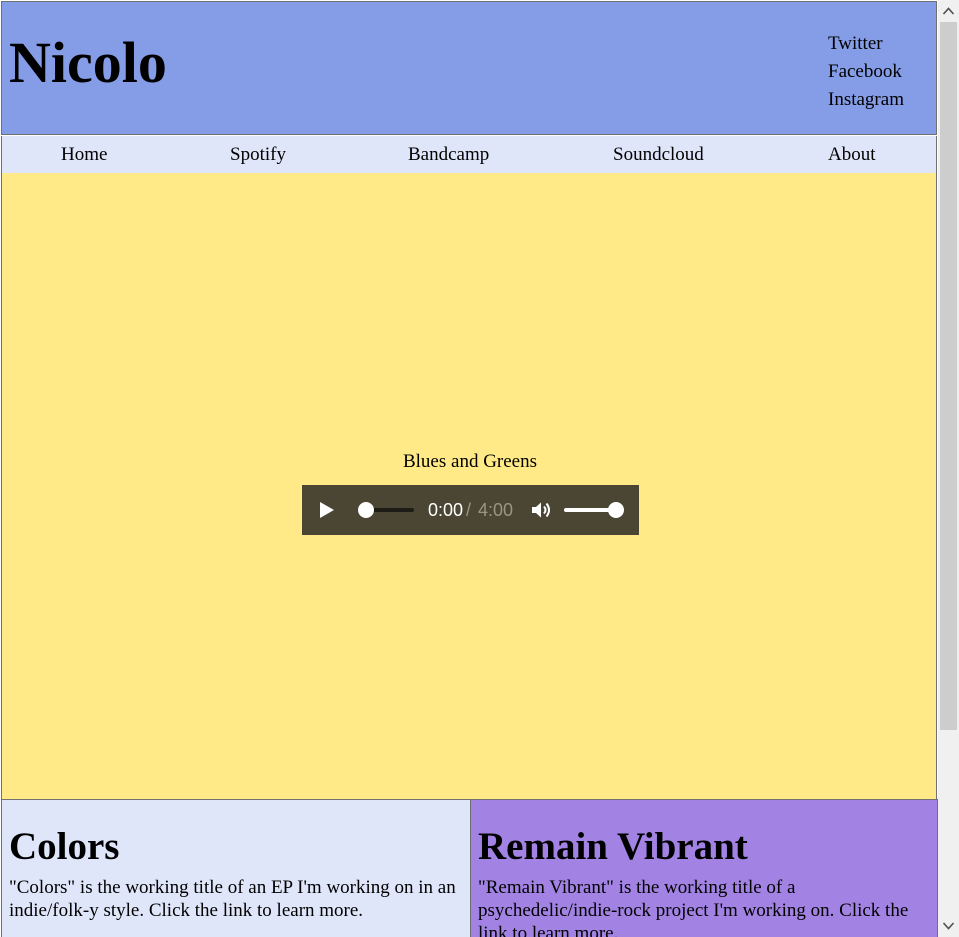  Describe the element at coordinates (88, 62) in the screenshot. I see `site-title: Nicolo` at that location.